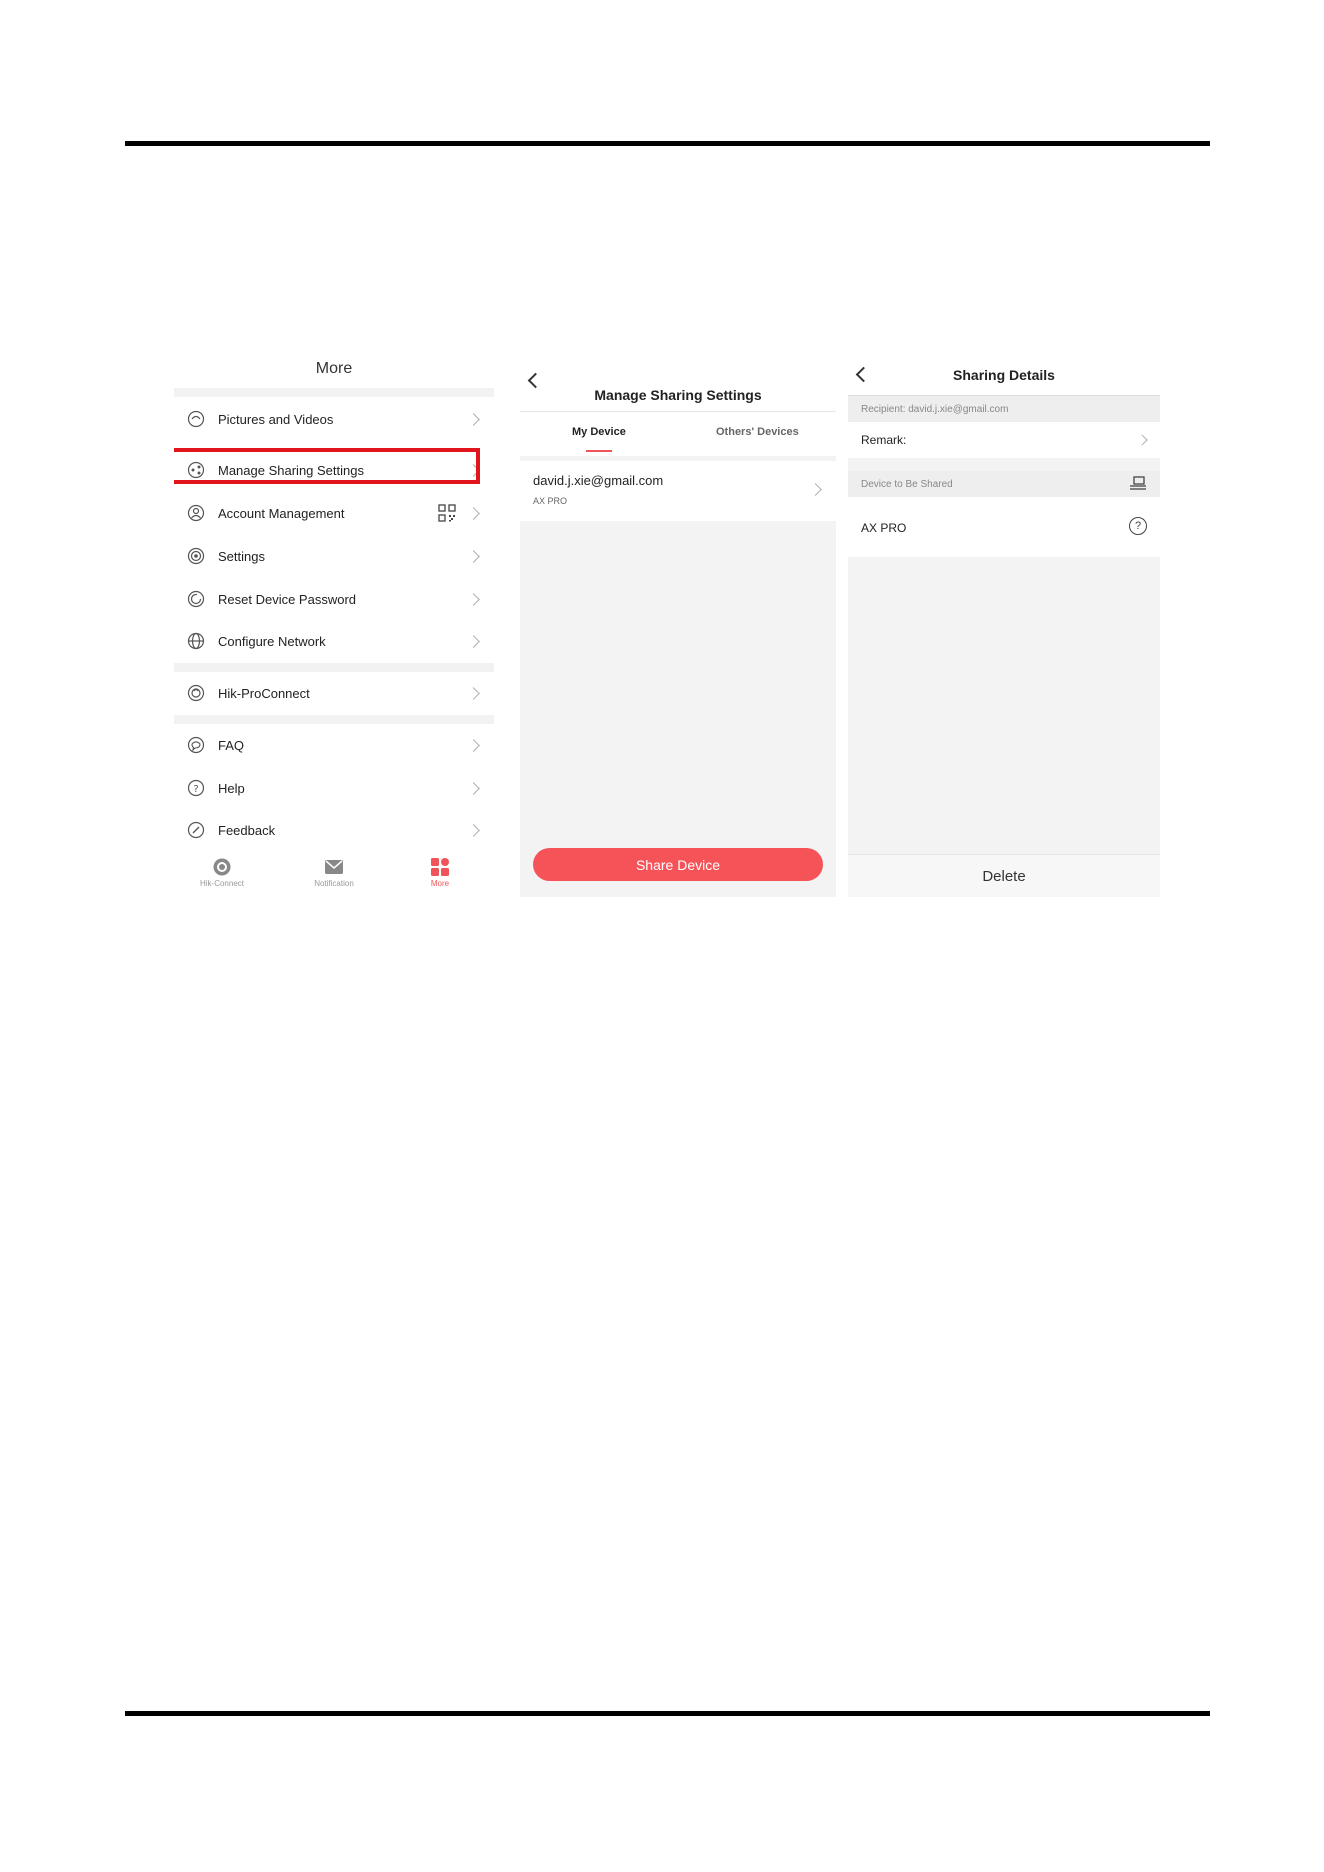 The height and width of the screenshot is (1872, 1324). Describe the element at coordinates (1004, 527) in the screenshot. I see `device-row: AX PRO ?` at that location.